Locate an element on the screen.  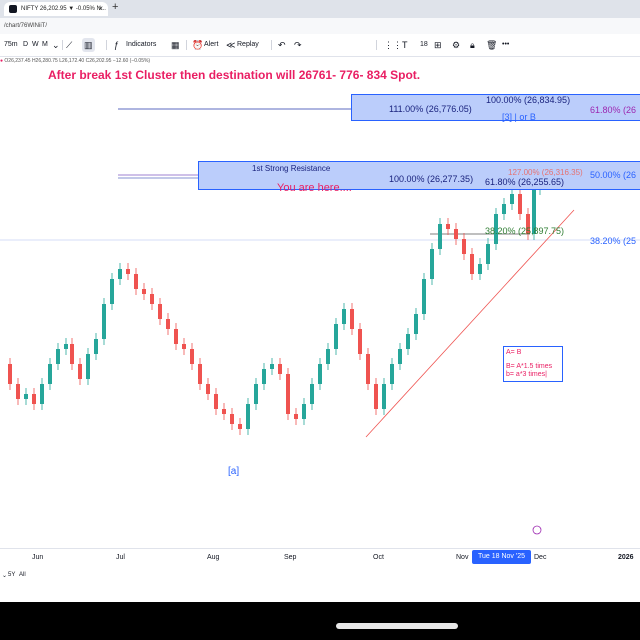
url-text: /chart/76WINiiT/ is located at coordinates (26, 26).